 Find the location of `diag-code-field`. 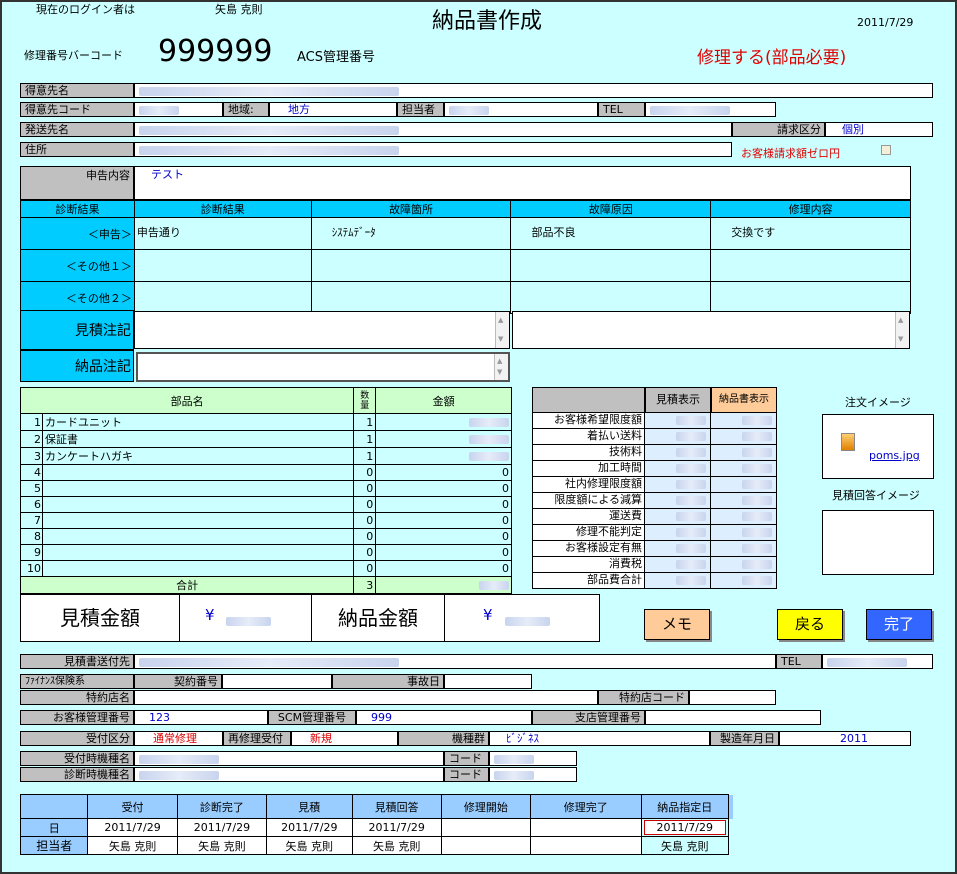

diag-code-field is located at coordinates (533, 774).